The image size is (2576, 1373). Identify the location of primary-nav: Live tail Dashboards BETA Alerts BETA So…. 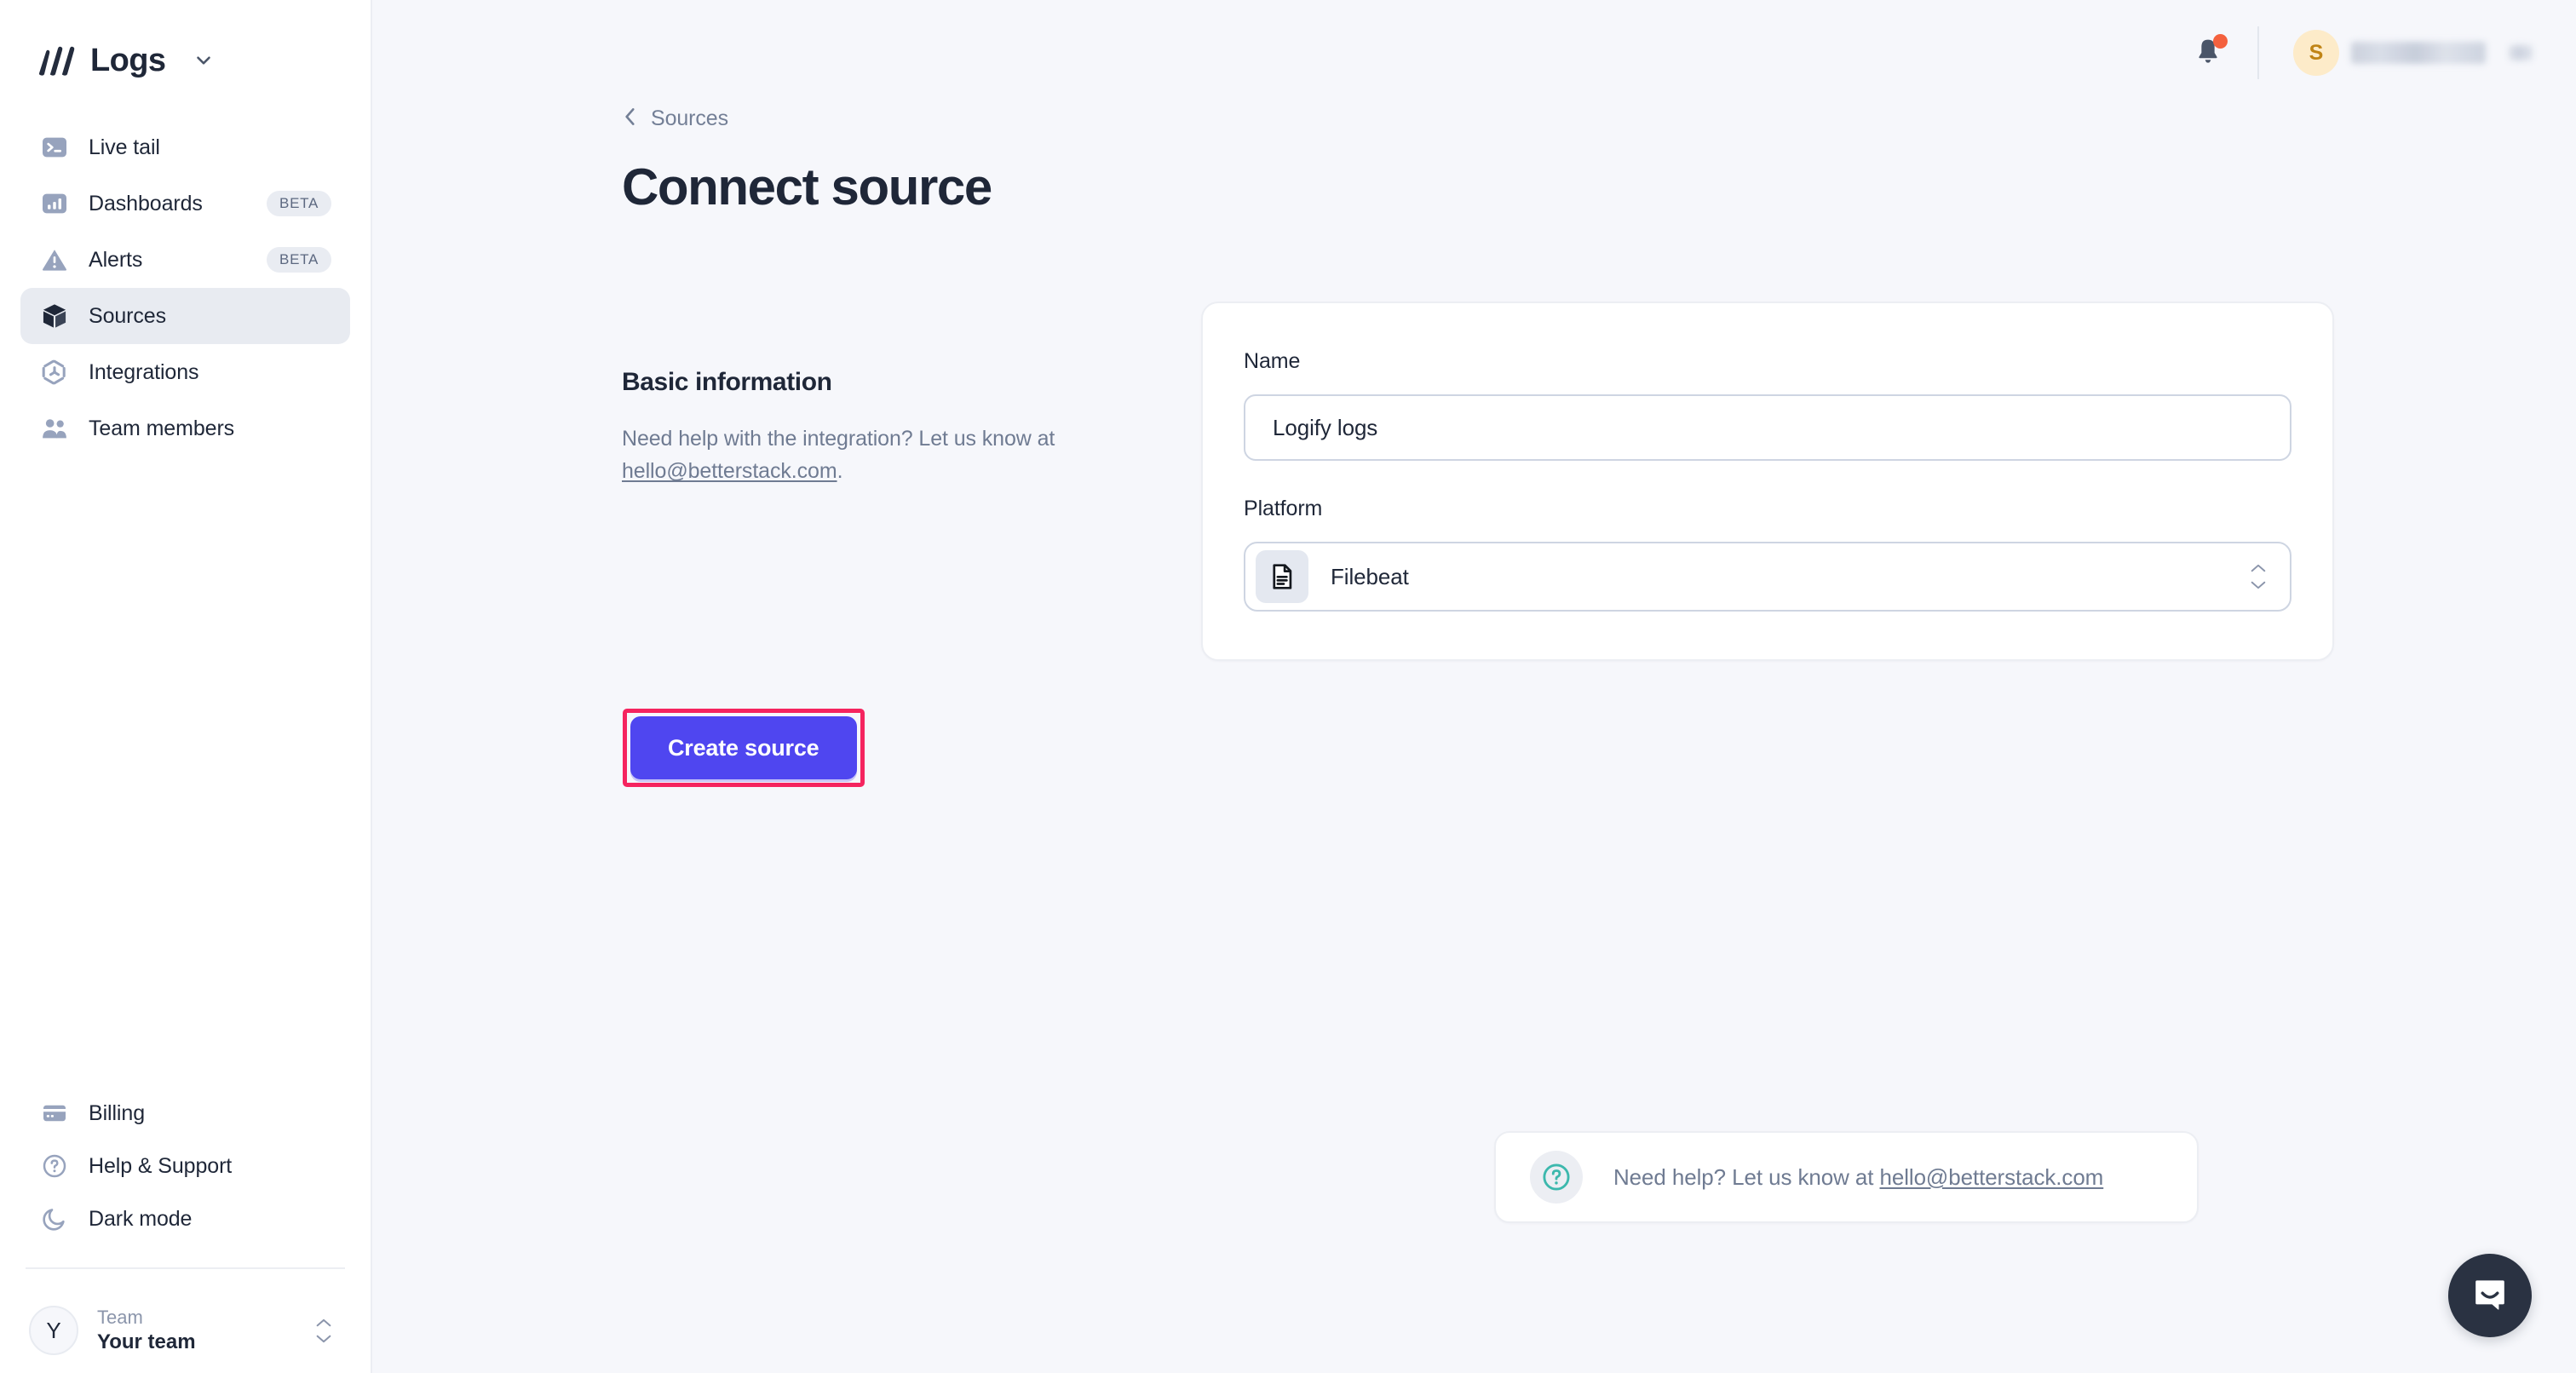
(185, 273).